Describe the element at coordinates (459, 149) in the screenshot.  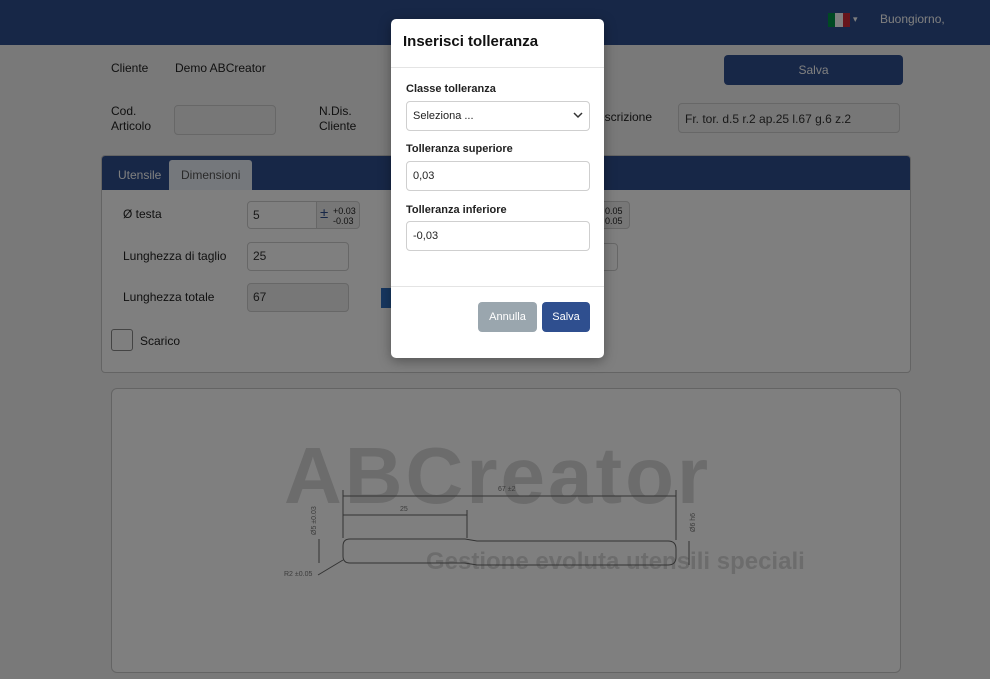
I see `tolleranza-superiore-label: Tolleranza superiore` at that location.